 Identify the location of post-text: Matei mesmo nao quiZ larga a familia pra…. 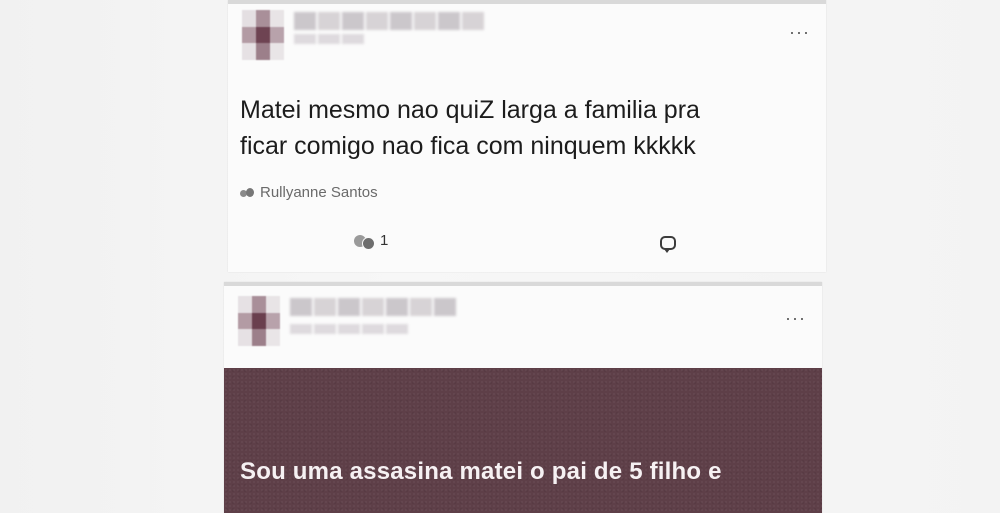
(520, 128).